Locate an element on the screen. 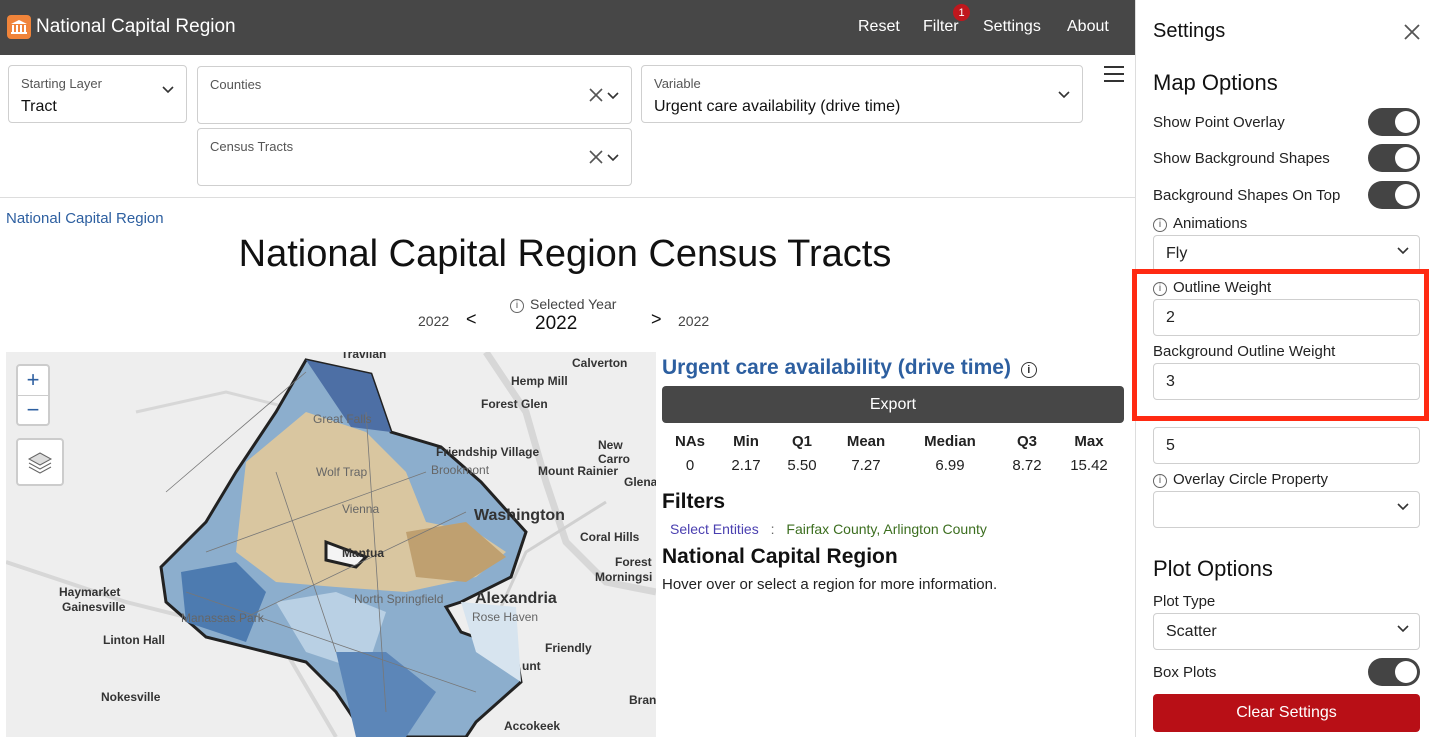 This screenshot has height=737, width=1430. reset-link: Reset is located at coordinates (879, 27).